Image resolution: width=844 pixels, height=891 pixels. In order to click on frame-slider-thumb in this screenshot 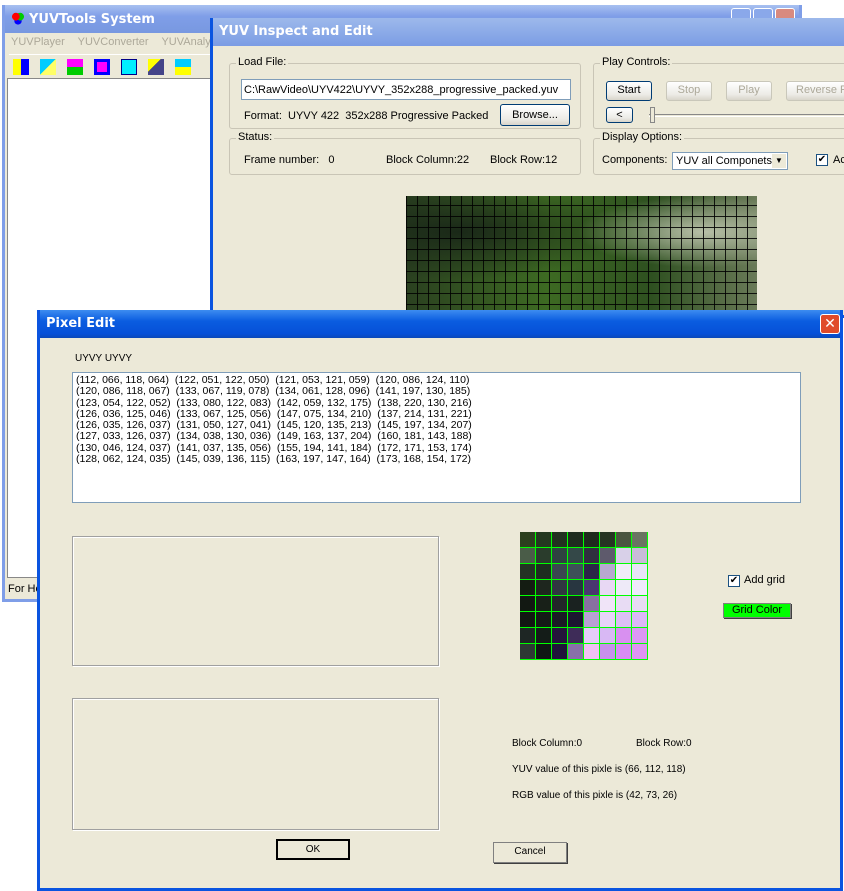, I will do `click(652, 115)`.